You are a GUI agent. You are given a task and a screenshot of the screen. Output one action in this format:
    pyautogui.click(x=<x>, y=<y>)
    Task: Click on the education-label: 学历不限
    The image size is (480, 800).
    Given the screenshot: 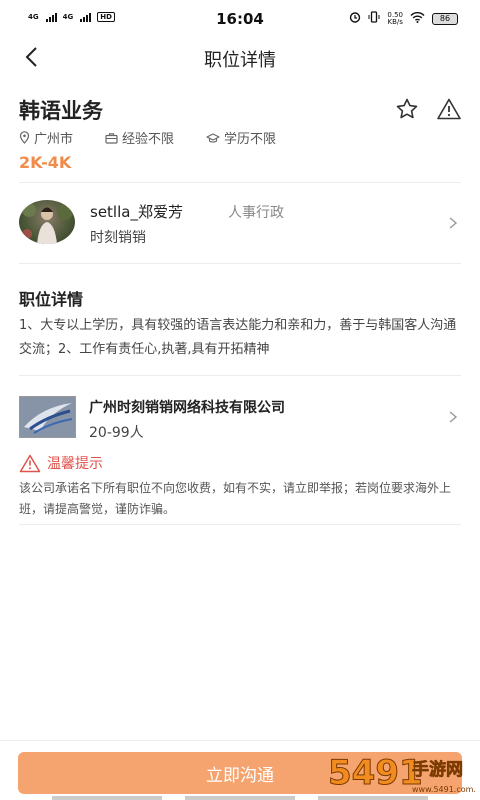 What is the action you would take?
    pyautogui.click(x=250, y=139)
    